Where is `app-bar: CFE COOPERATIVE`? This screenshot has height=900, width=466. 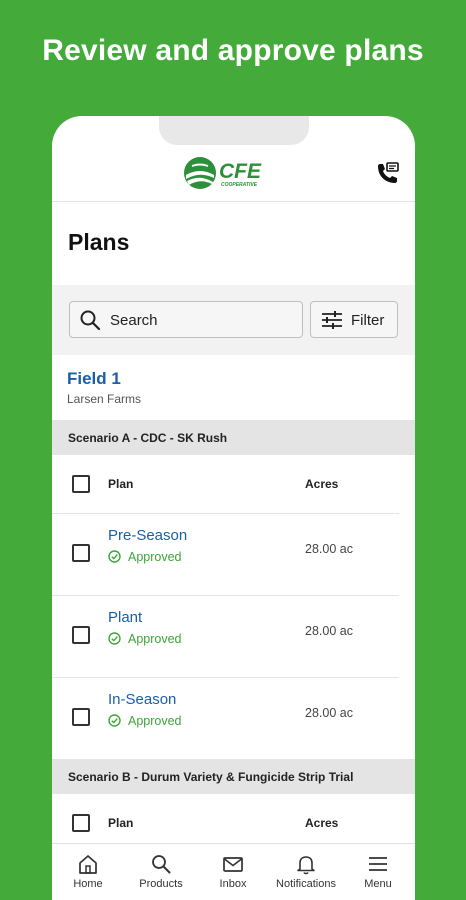
app-bar: CFE COOPERATIVE is located at coordinates (233, 175).